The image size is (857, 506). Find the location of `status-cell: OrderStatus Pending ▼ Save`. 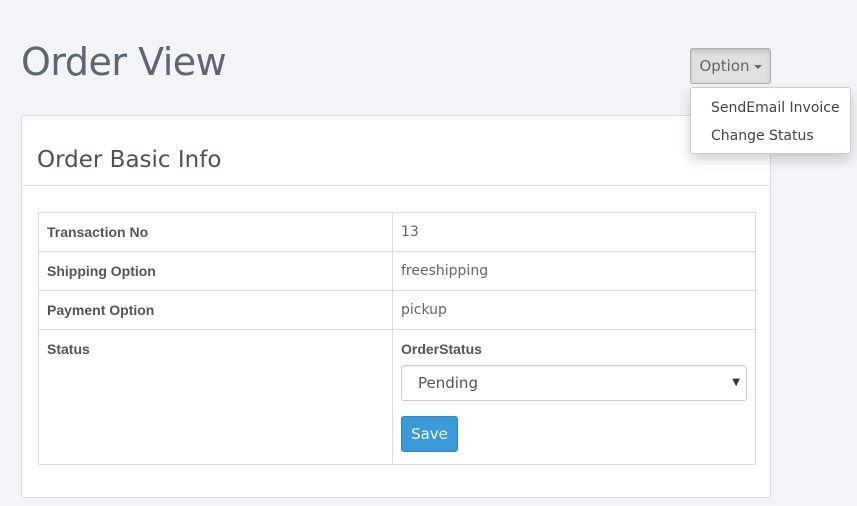

status-cell: OrderStatus Pending ▼ Save is located at coordinates (574, 397).